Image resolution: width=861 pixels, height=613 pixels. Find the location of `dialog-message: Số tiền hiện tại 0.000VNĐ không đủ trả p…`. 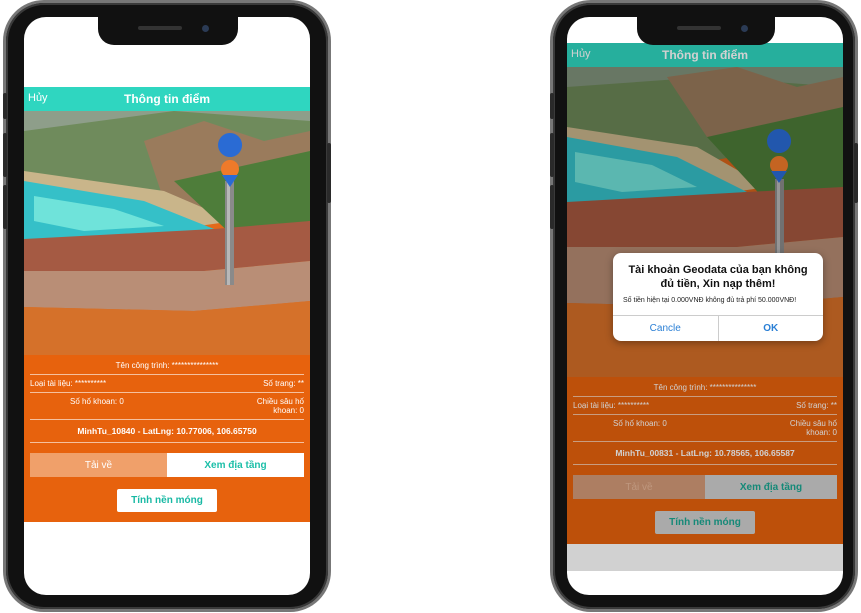

dialog-message: Số tiền hiện tại 0.000VNĐ không đủ trả p… is located at coordinates (710, 300).